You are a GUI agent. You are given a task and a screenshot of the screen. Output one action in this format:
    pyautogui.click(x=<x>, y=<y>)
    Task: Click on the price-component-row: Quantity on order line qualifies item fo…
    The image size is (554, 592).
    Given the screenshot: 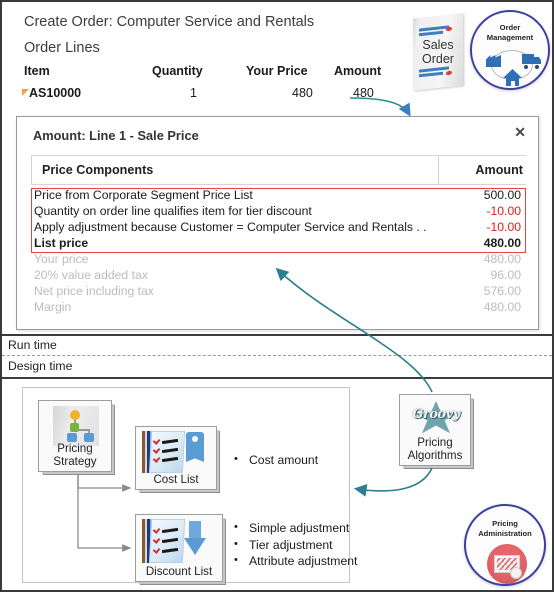 What is the action you would take?
    pyautogui.click(x=278, y=212)
    